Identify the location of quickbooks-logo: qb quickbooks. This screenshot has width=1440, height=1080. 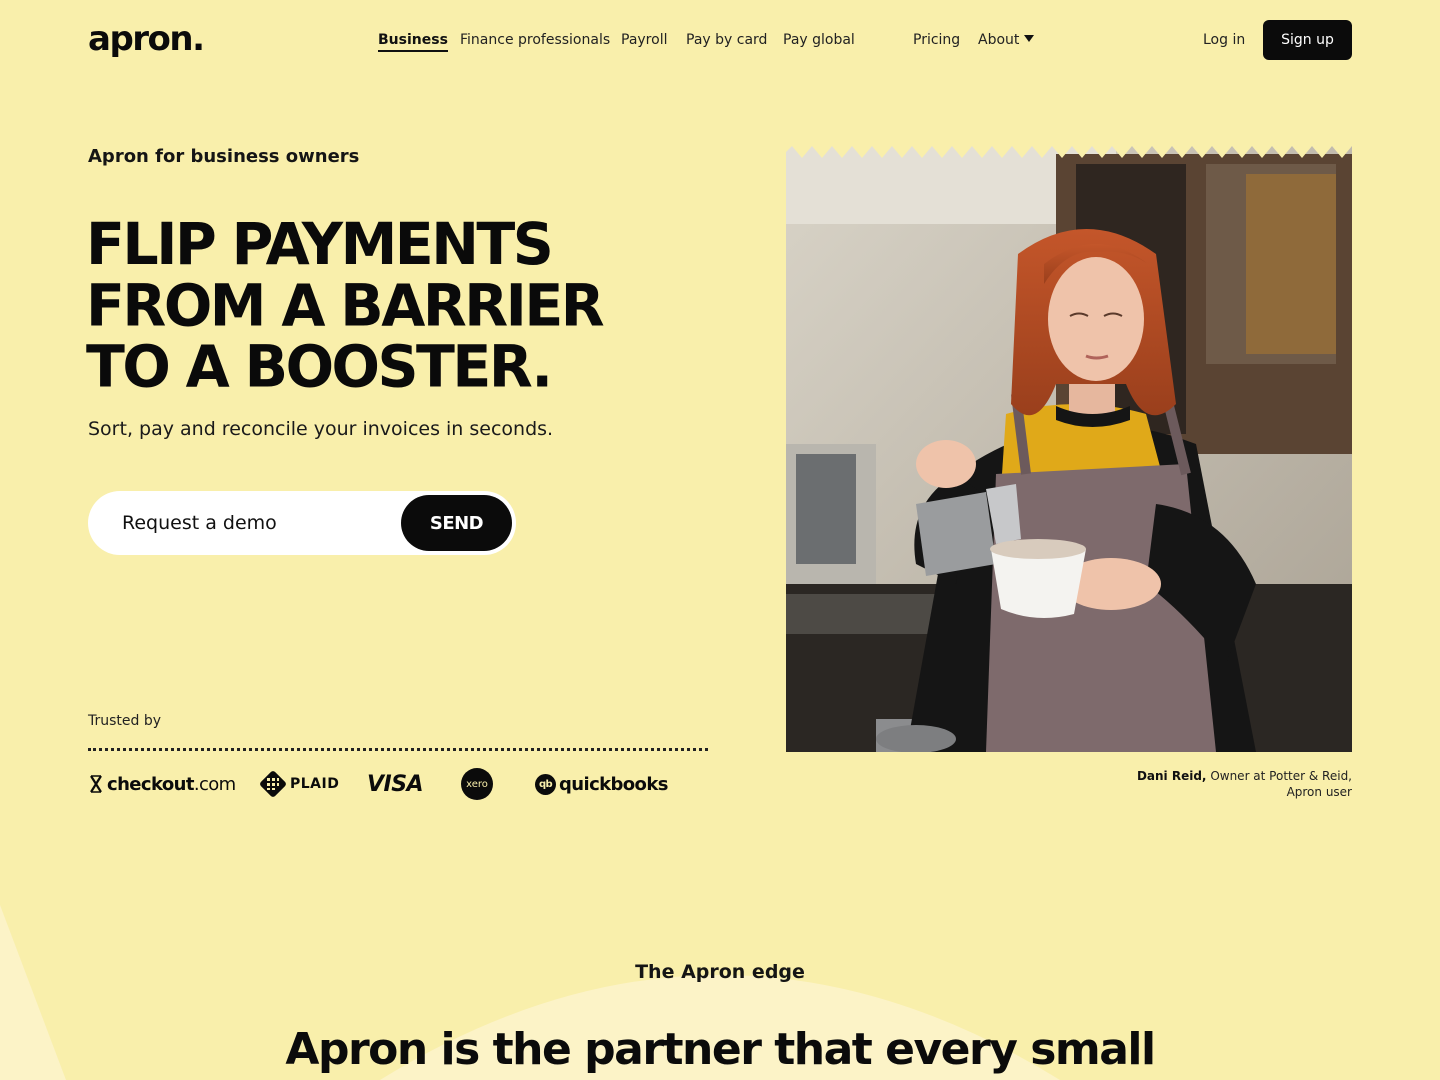
(601, 784).